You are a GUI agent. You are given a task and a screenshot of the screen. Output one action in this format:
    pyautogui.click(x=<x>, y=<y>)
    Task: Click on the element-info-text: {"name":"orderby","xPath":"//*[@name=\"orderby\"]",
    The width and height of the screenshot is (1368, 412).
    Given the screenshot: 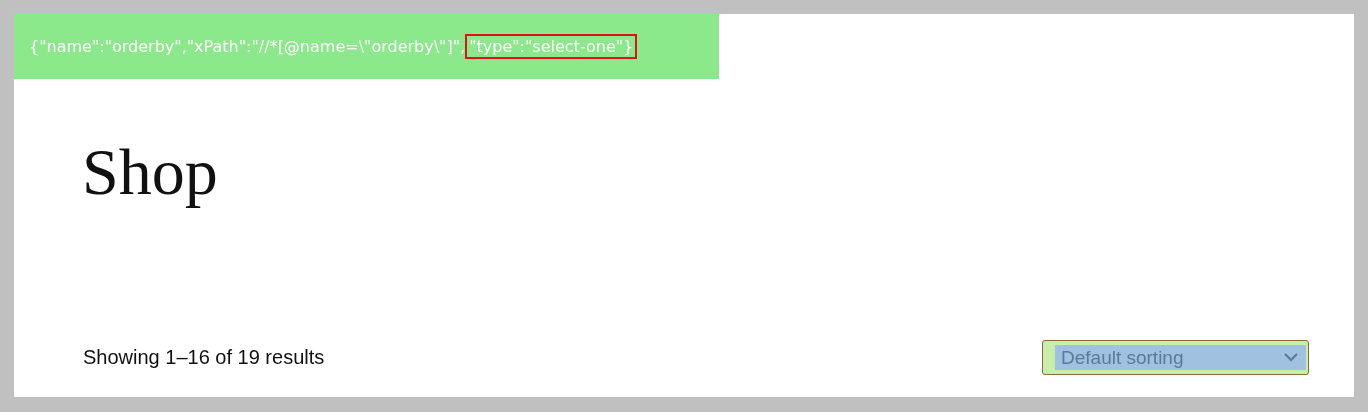 What is the action you would take?
    pyautogui.click(x=247, y=46)
    